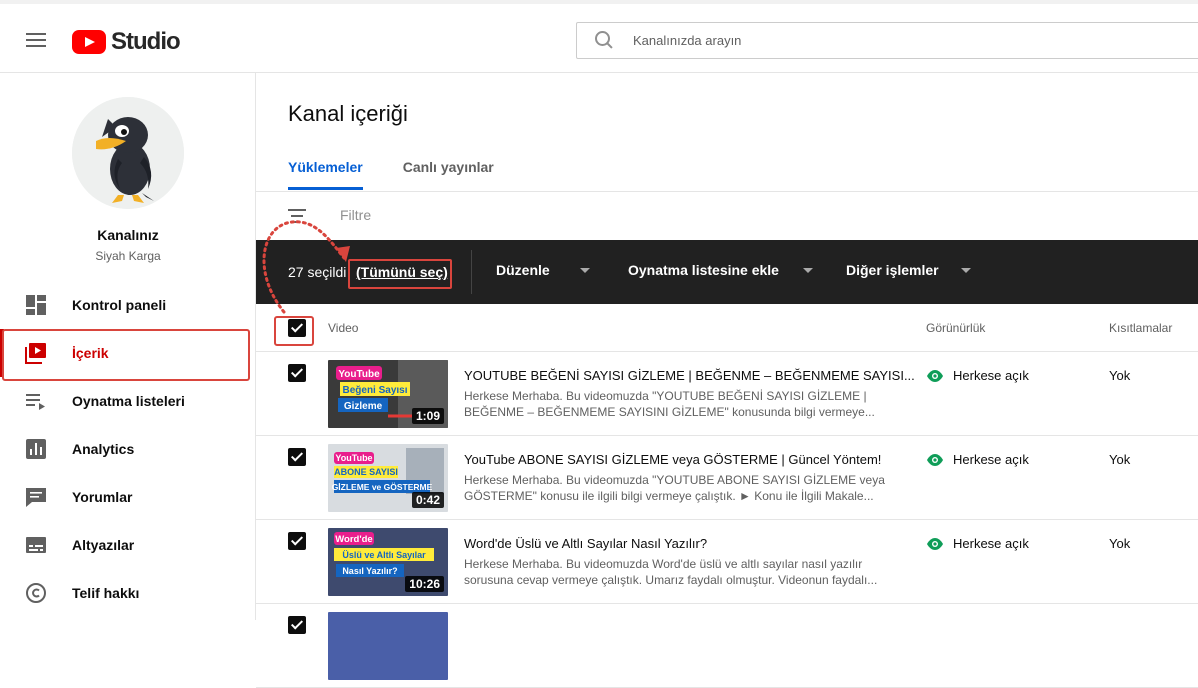  I want to click on comments-icon, so click(36, 497).